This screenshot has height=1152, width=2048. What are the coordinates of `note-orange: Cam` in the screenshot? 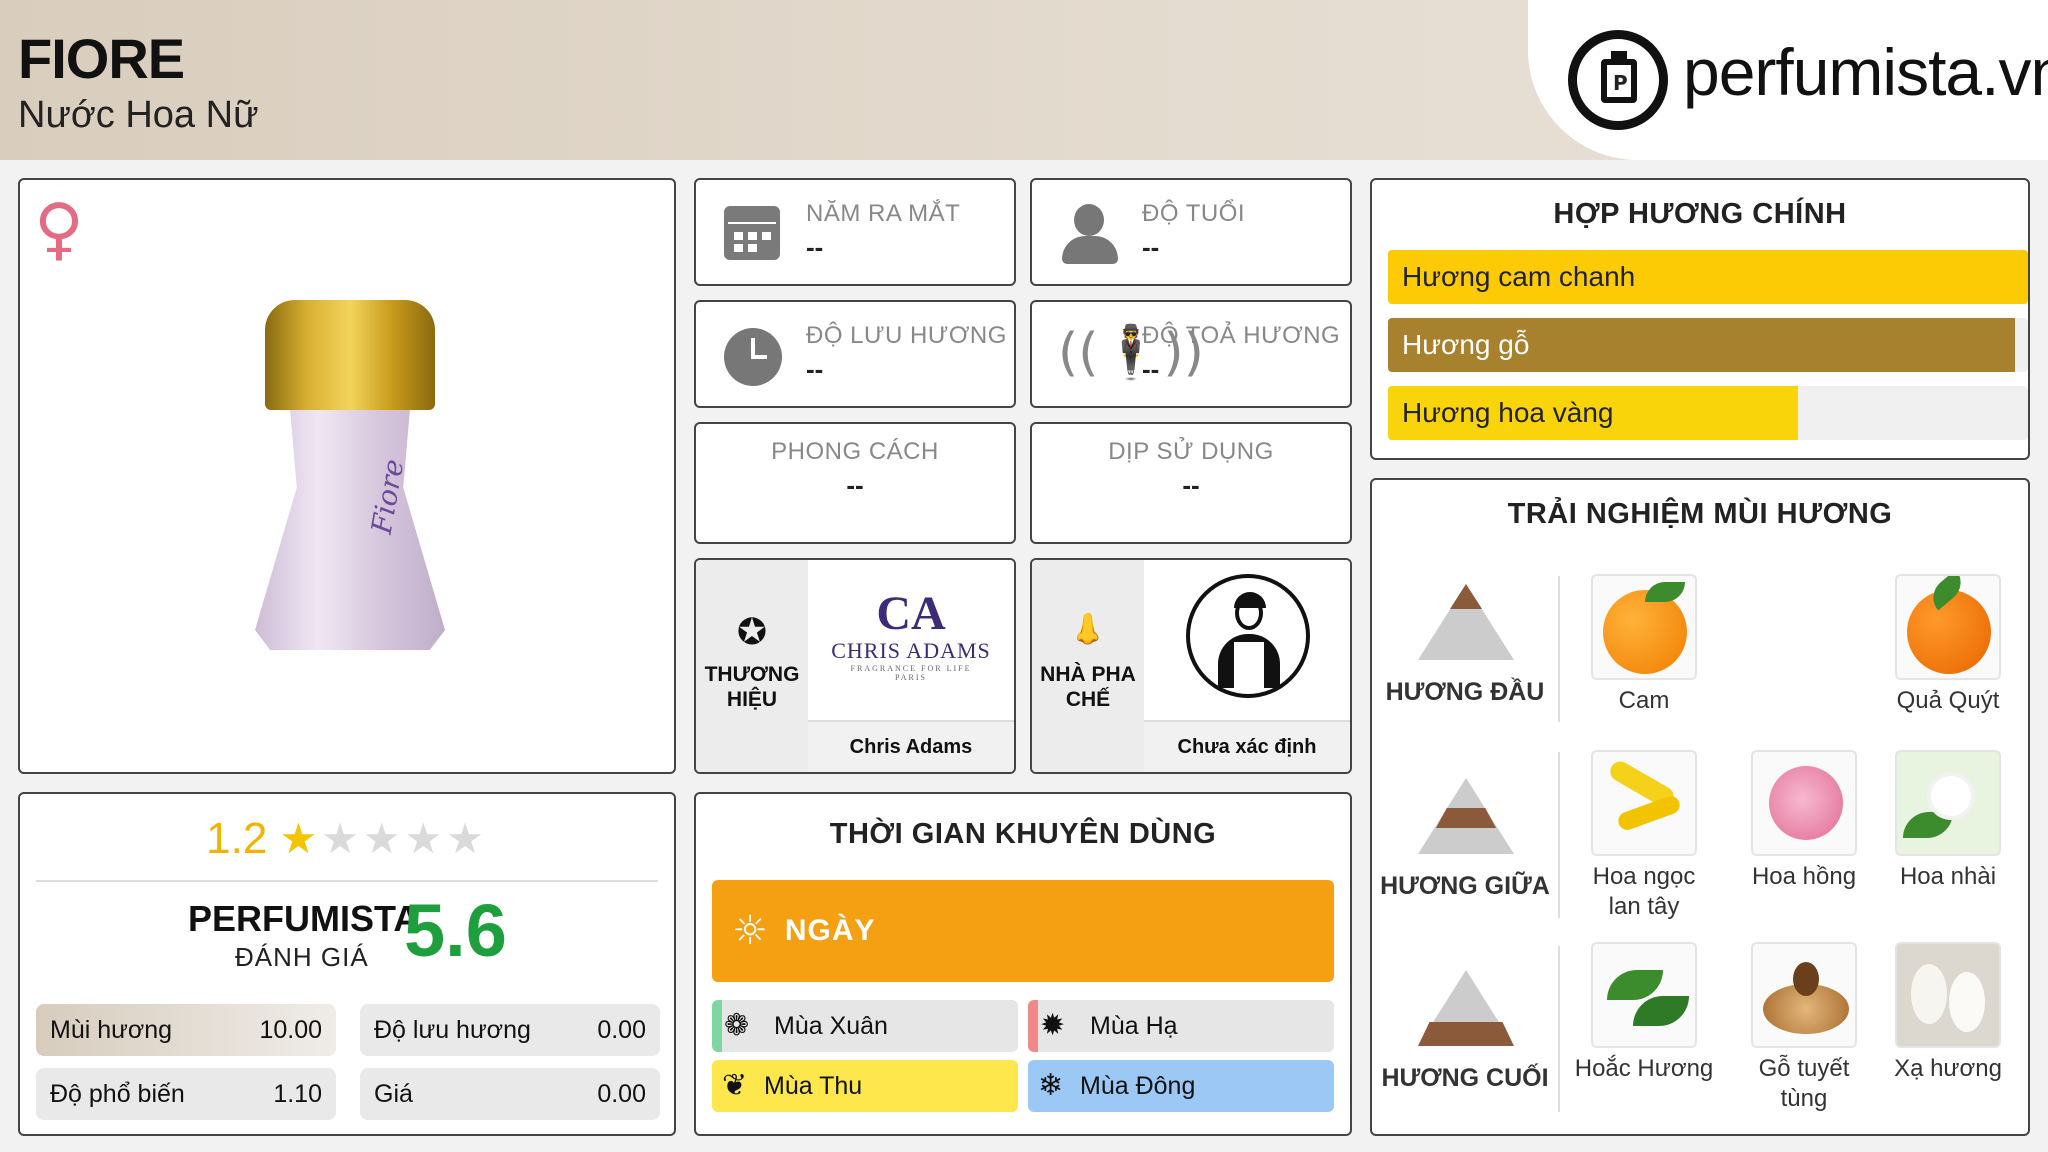 It's located at (1644, 645).